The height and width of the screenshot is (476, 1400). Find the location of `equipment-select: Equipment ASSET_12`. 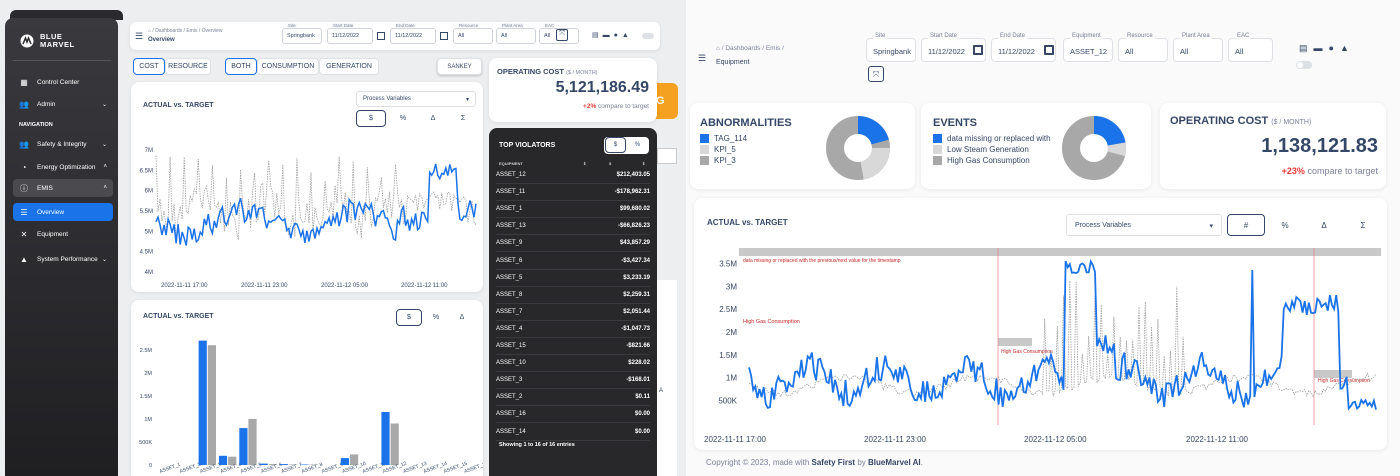

equipment-select: Equipment ASSET_12 is located at coordinates (1088, 47).